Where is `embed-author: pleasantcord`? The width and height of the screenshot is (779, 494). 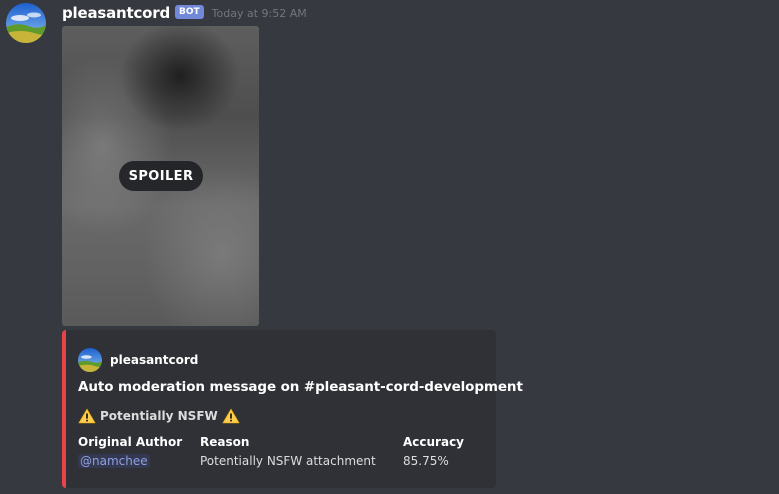 embed-author: pleasantcord is located at coordinates (138, 360).